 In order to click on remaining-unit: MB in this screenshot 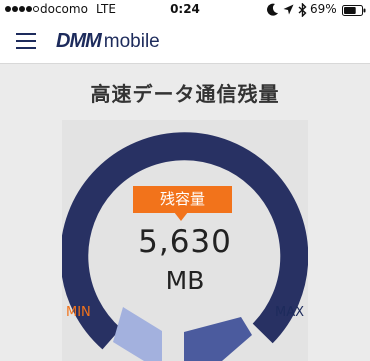, I will do `click(185, 280)`.